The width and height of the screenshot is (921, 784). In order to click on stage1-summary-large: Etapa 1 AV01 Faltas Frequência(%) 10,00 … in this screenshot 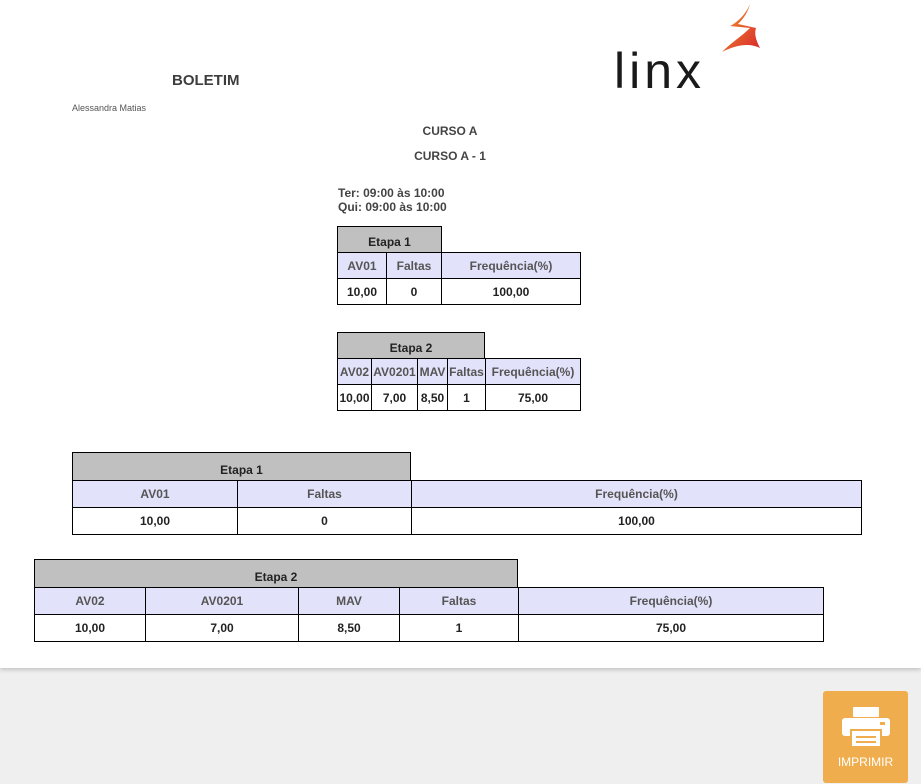, I will do `click(467, 493)`.